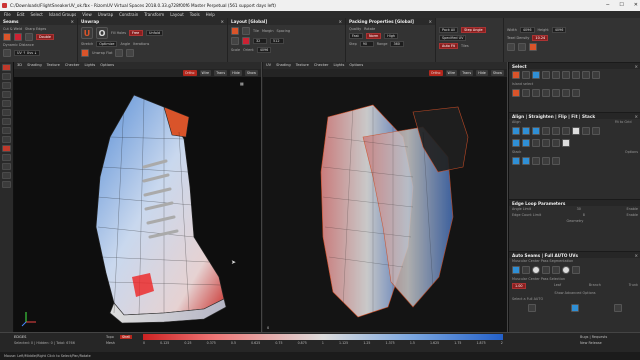  I want to click on unwrap-mode3: Optimize, so click(107, 44).